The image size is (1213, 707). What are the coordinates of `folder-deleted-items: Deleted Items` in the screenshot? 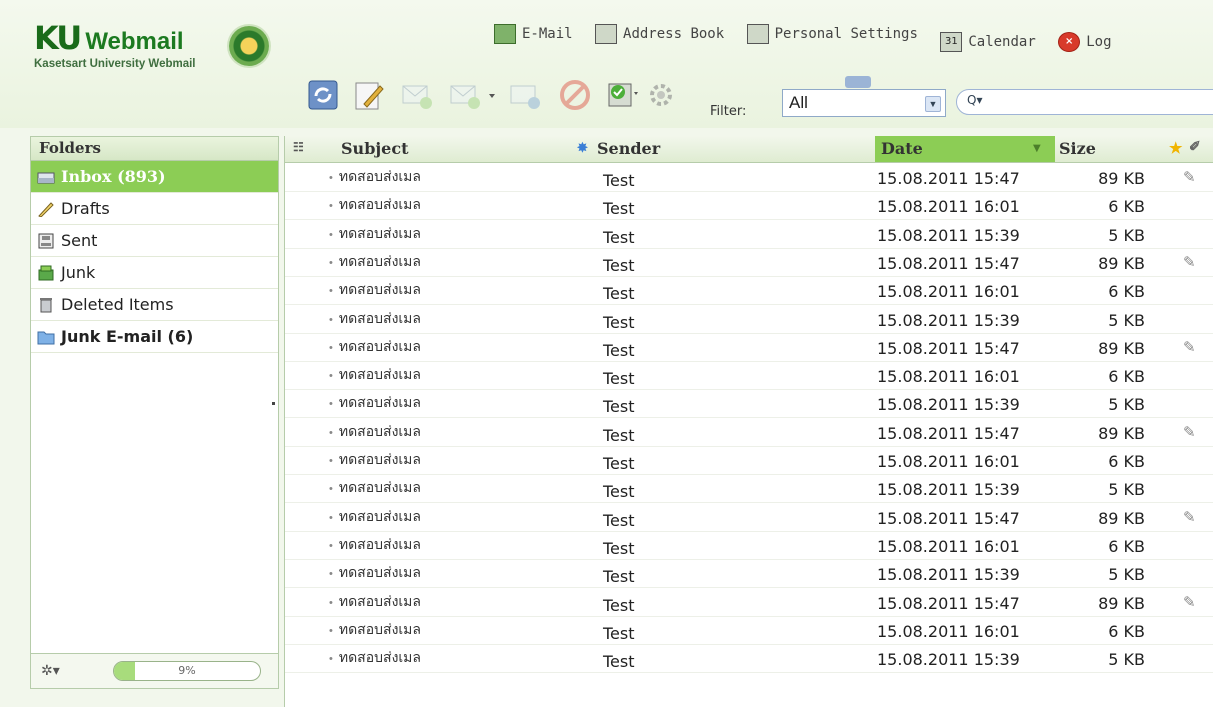 It's located at (154, 305).